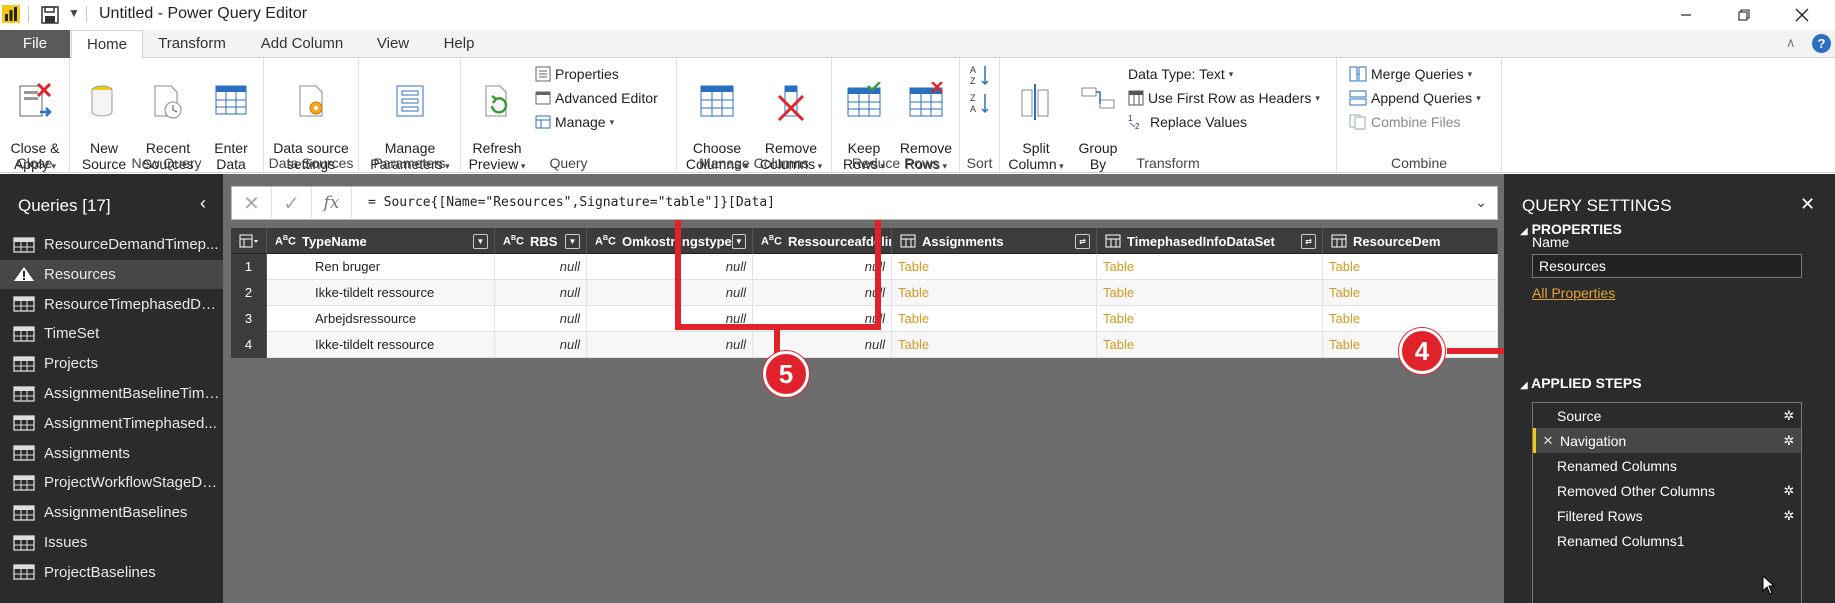 This screenshot has height=603, width=1835. I want to click on table-icon, so click(24, 244).